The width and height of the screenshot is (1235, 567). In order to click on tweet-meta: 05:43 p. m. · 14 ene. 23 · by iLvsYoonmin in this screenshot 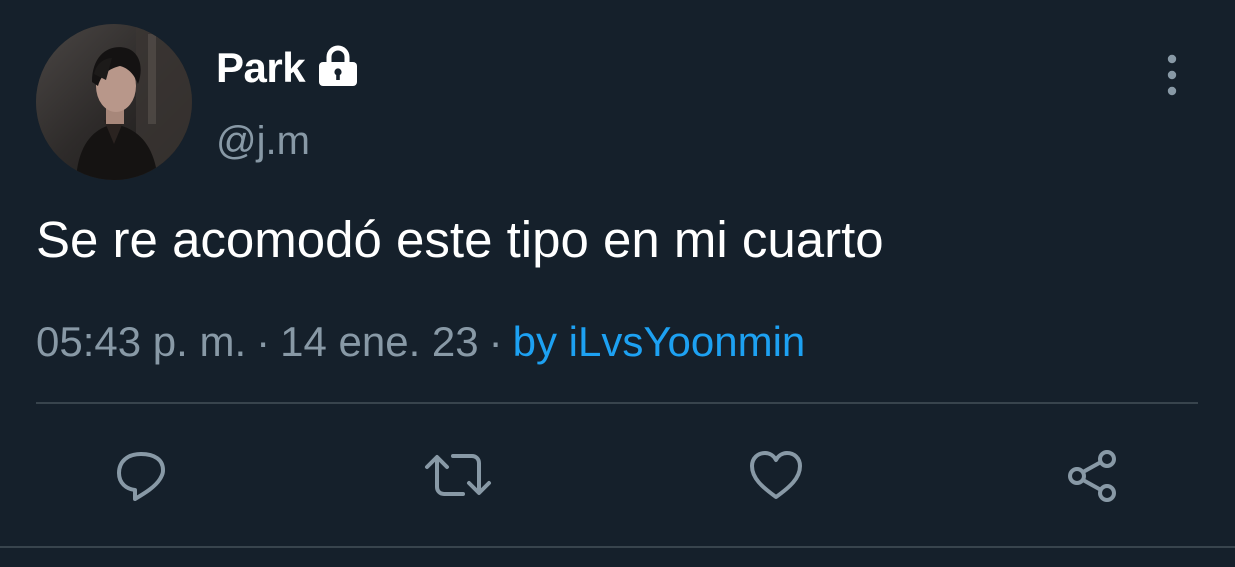, I will do `click(420, 342)`.